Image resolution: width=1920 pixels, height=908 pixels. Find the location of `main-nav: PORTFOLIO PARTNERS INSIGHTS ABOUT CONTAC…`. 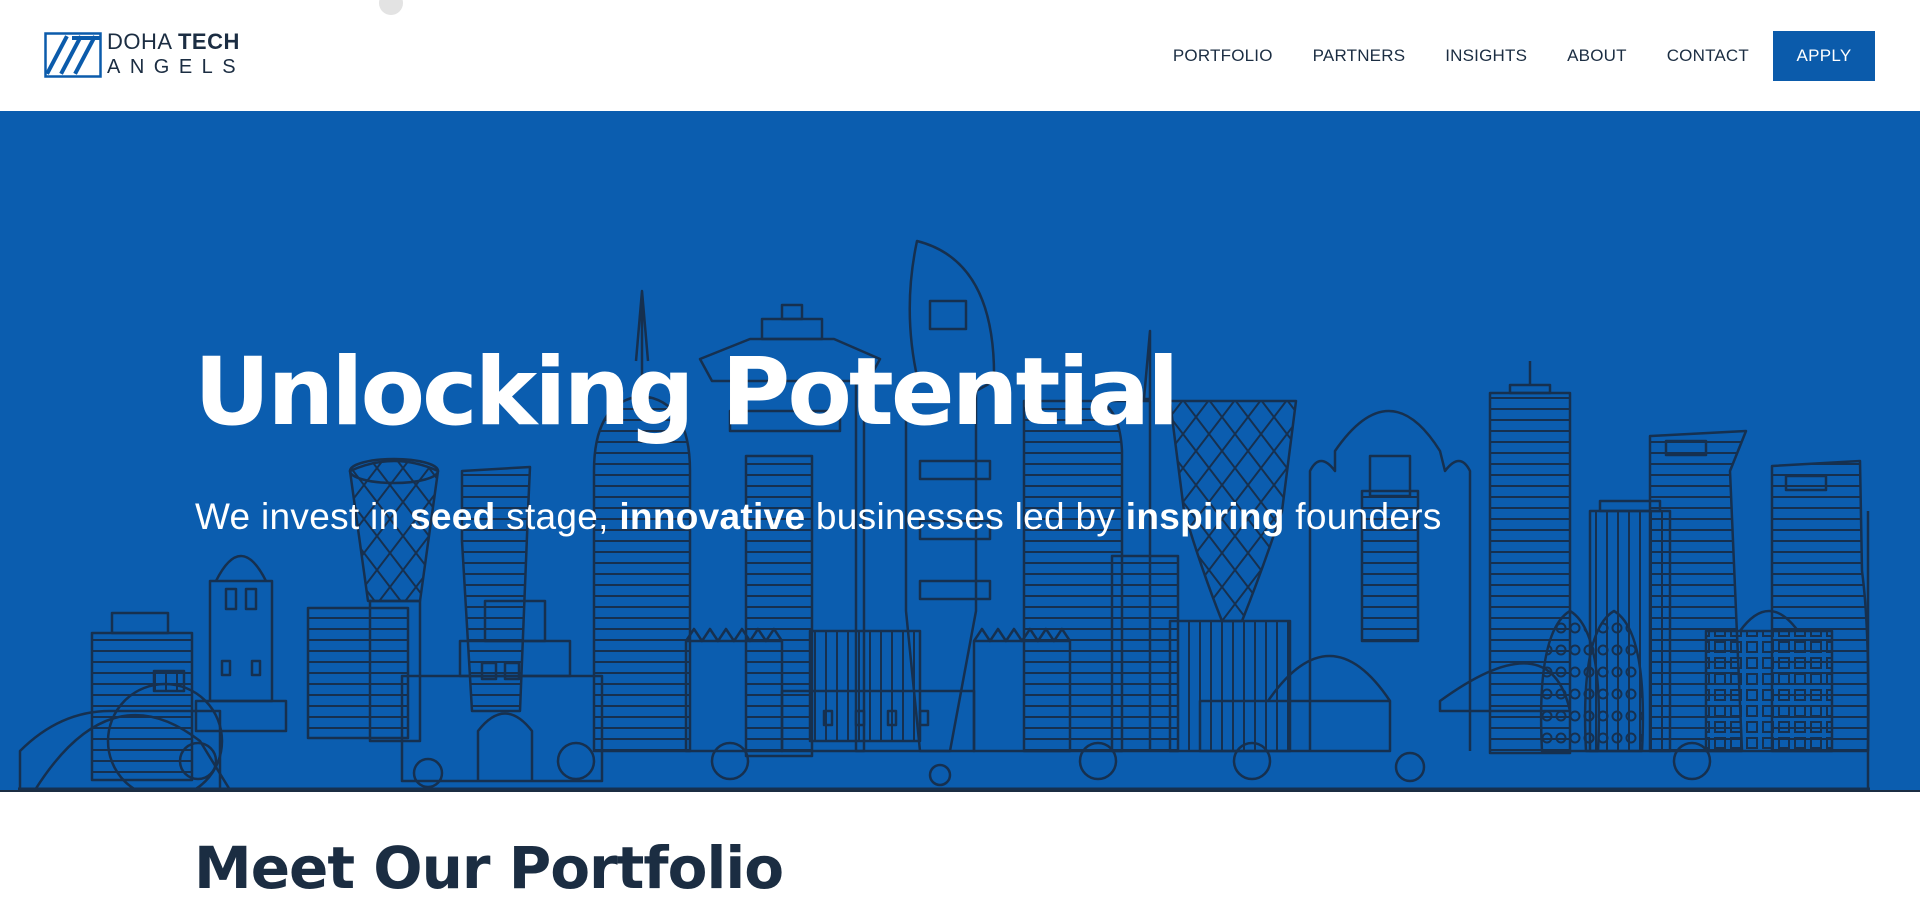

main-nav: PORTFOLIO PARTNERS INSIGHTS ABOUT CONTAC… is located at coordinates (1524, 56).